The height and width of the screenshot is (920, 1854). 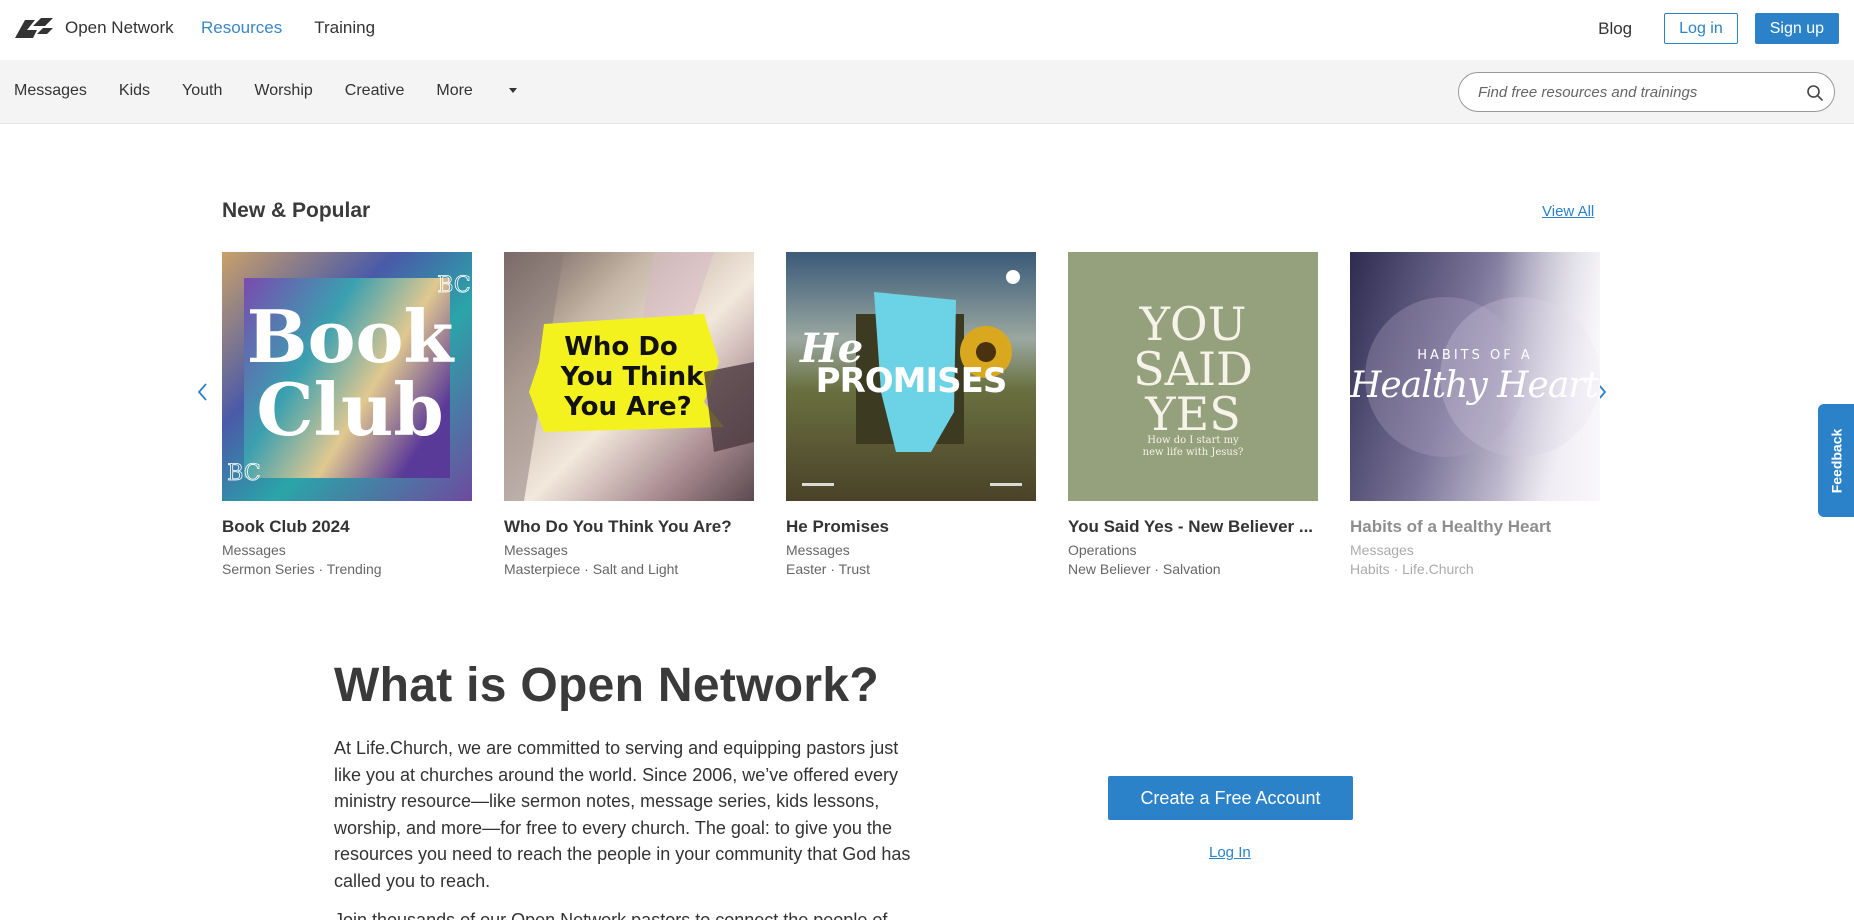 I want to click on art-subtext: How do I start my, so click(x=1193, y=440).